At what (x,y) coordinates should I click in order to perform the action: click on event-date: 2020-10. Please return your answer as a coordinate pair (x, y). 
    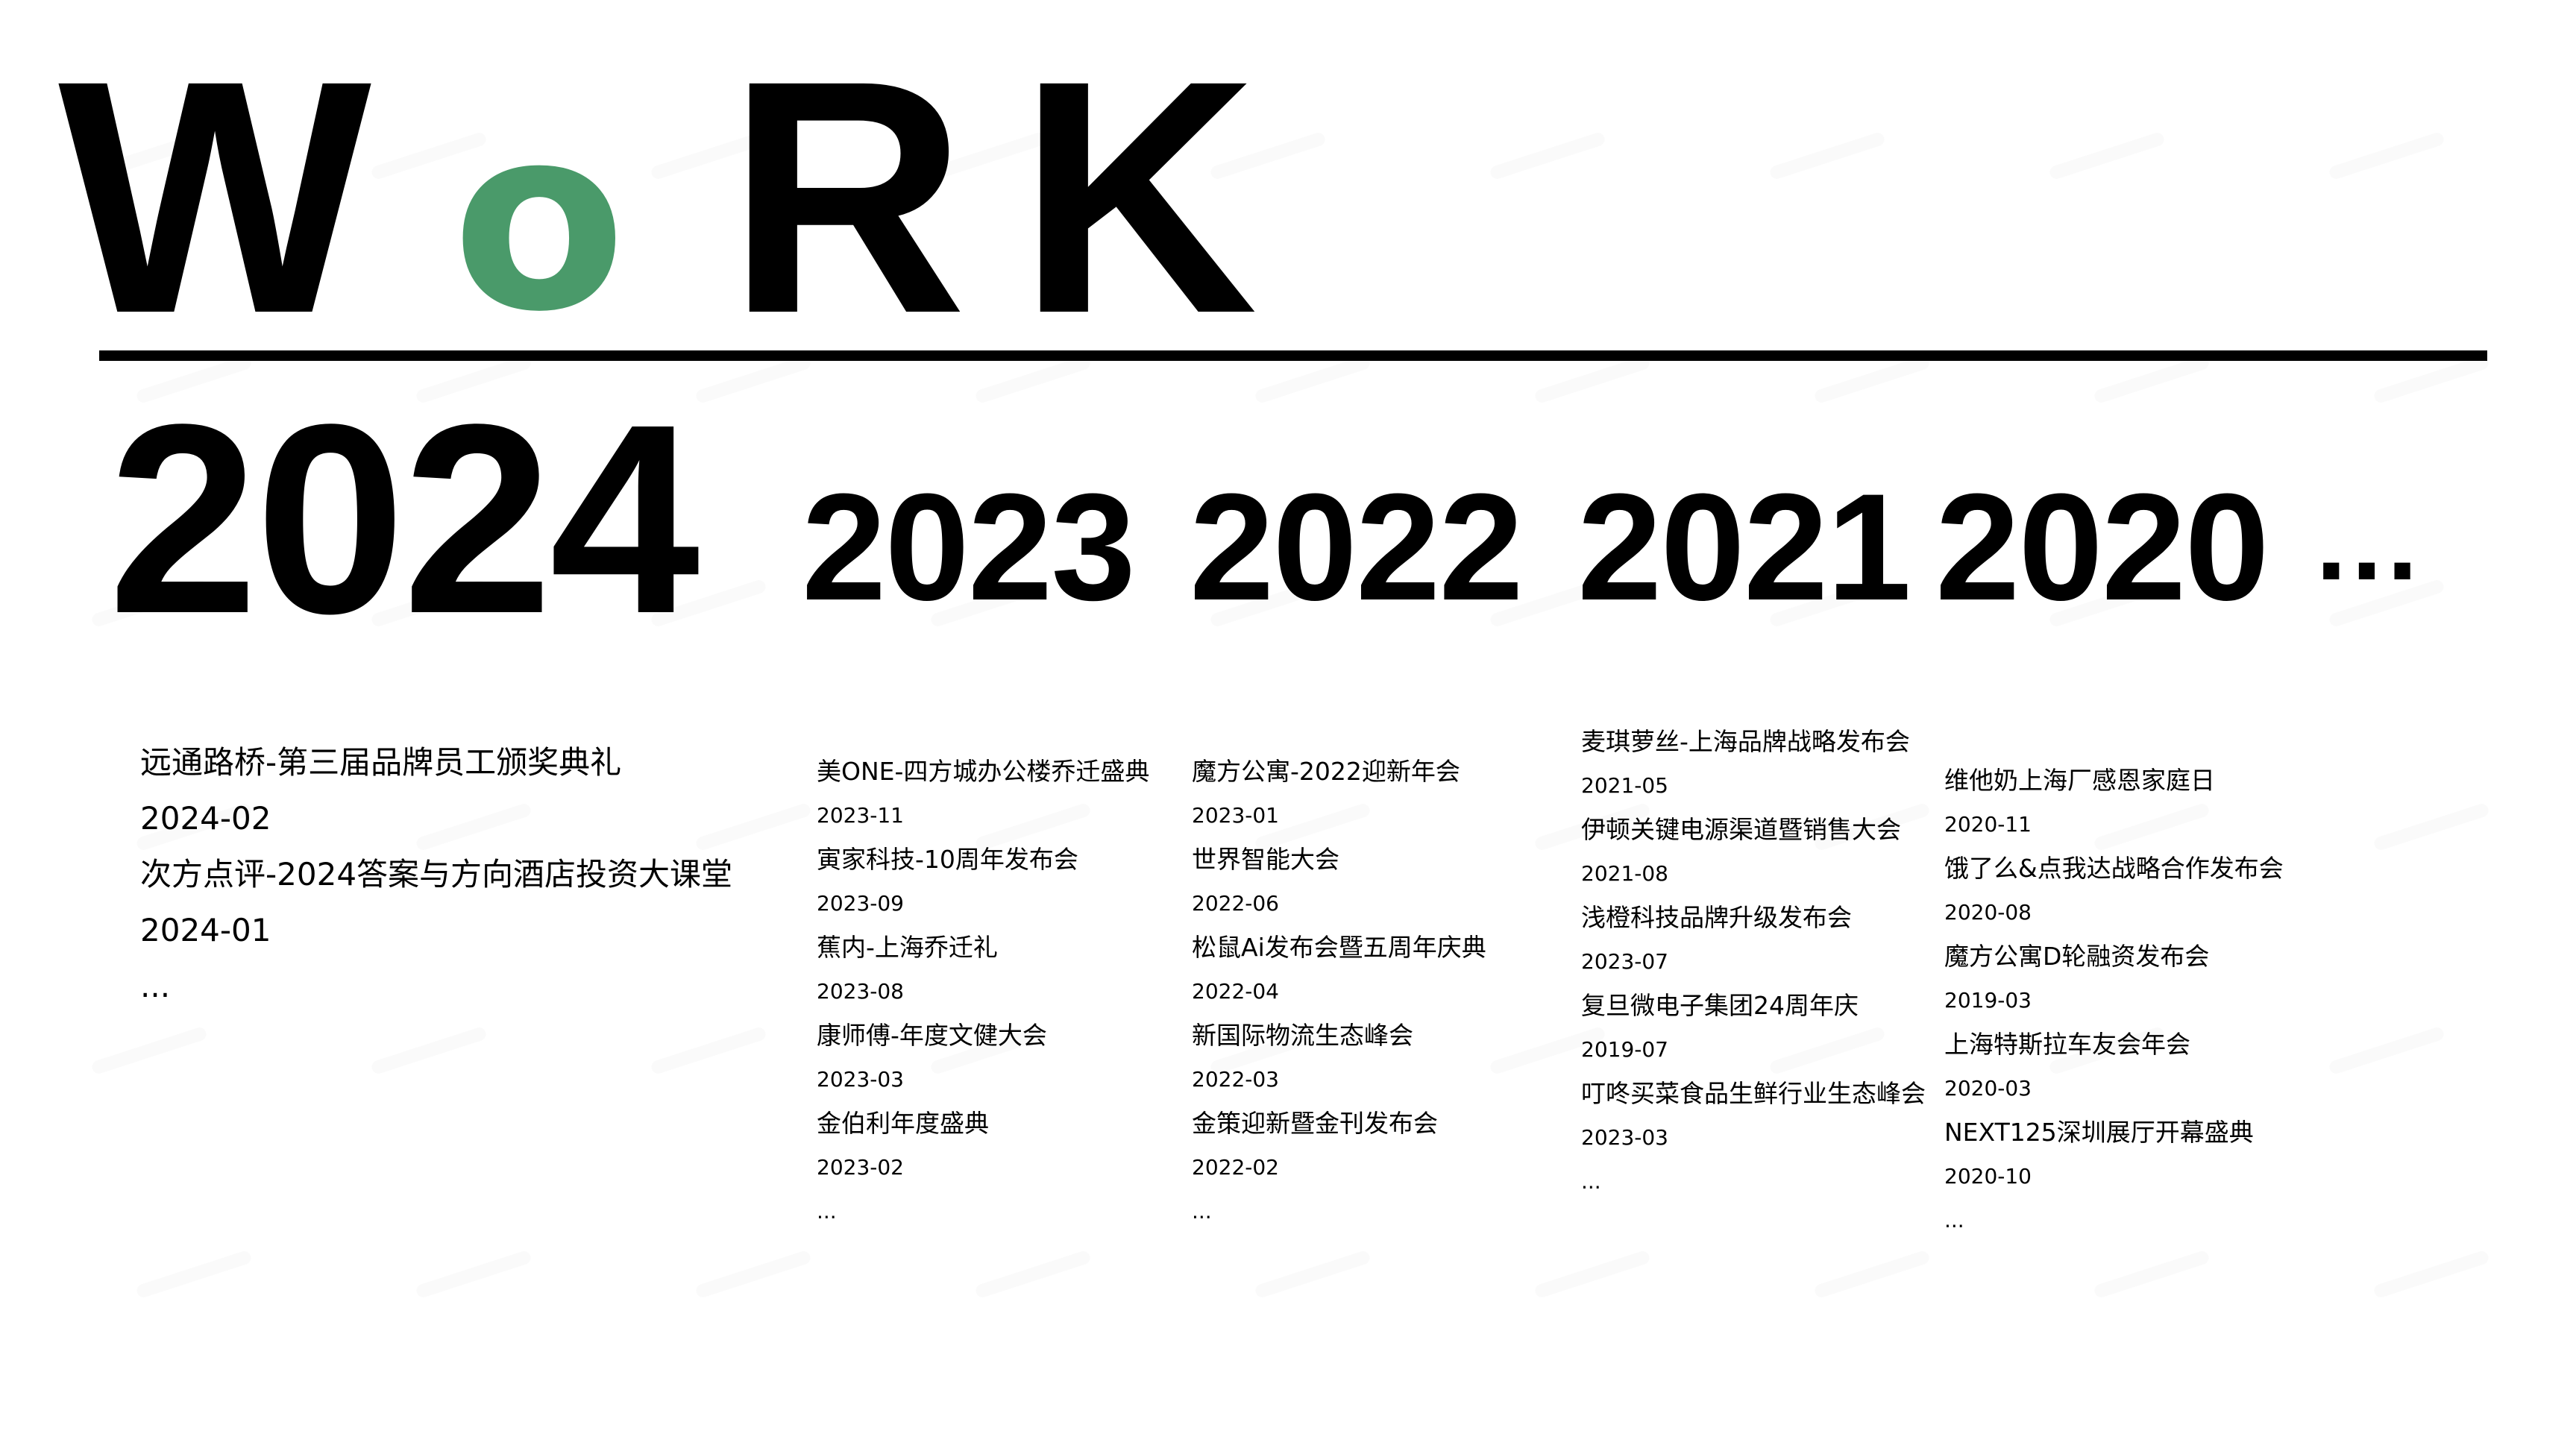
    Looking at the image, I should click on (1988, 1176).